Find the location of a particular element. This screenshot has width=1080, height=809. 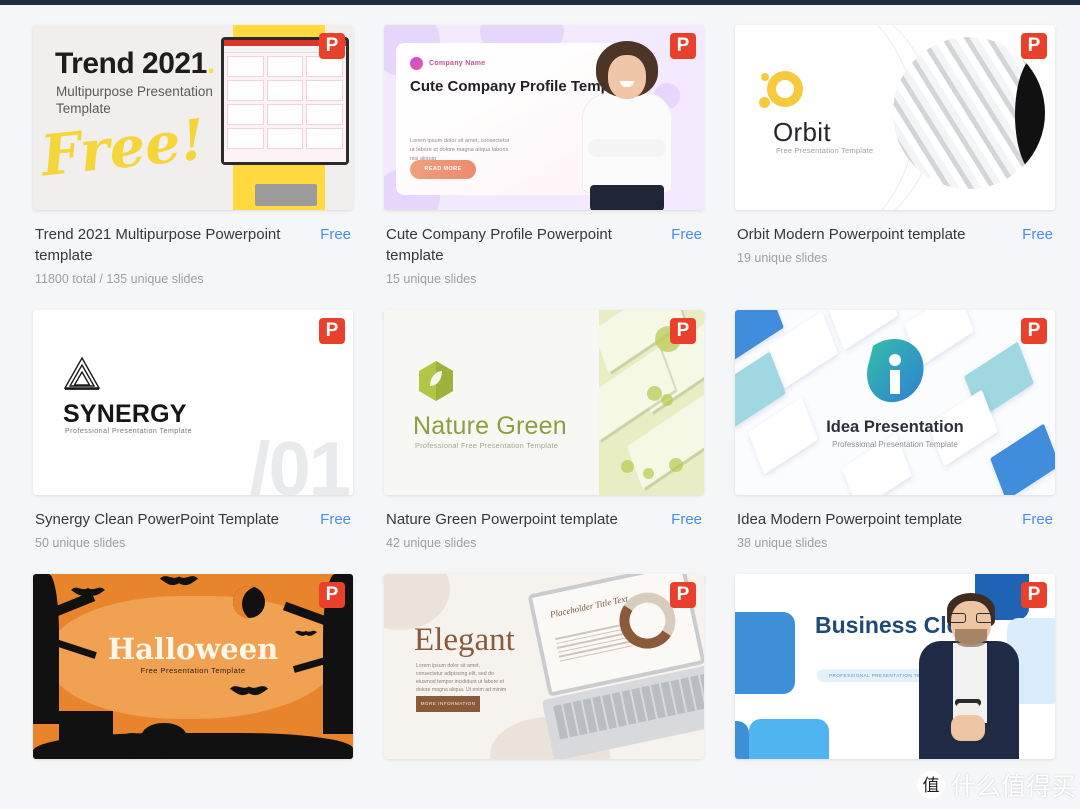

company-logo-icon is located at coordinates (416, 63).